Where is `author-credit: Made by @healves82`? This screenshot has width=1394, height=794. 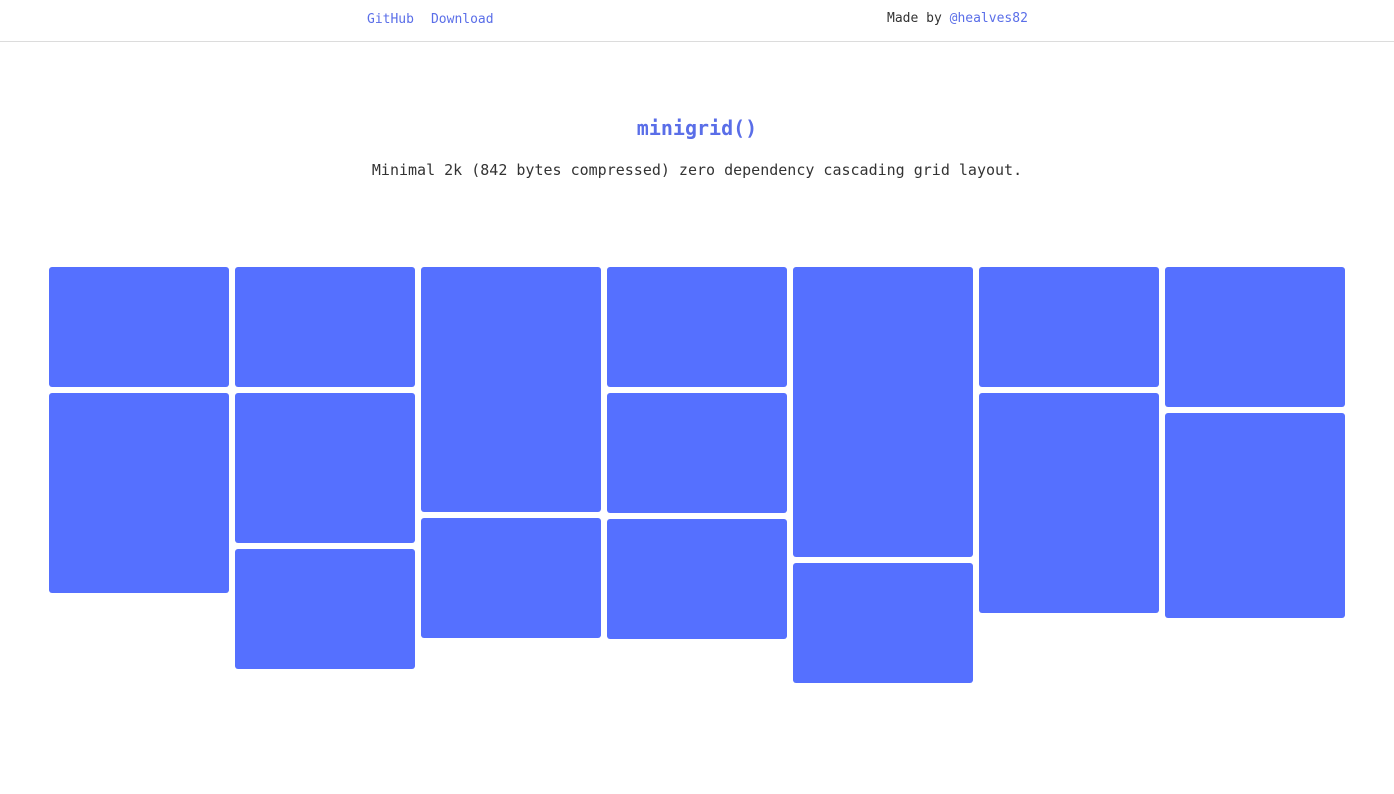 author-credit: Made by @healves82 is located at coordinates (957, 18).